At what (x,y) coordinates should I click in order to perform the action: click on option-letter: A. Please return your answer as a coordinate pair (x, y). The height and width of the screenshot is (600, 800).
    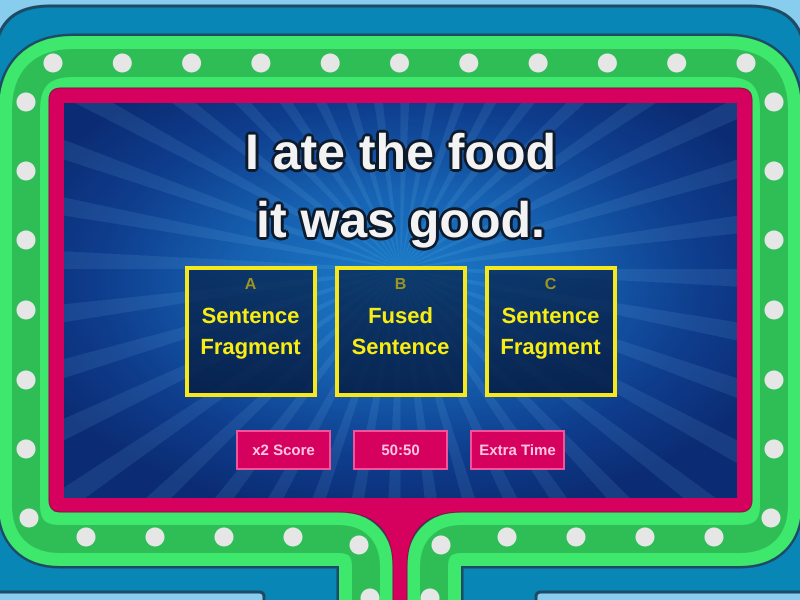
    Looking at the image, I should click on (250, 285).